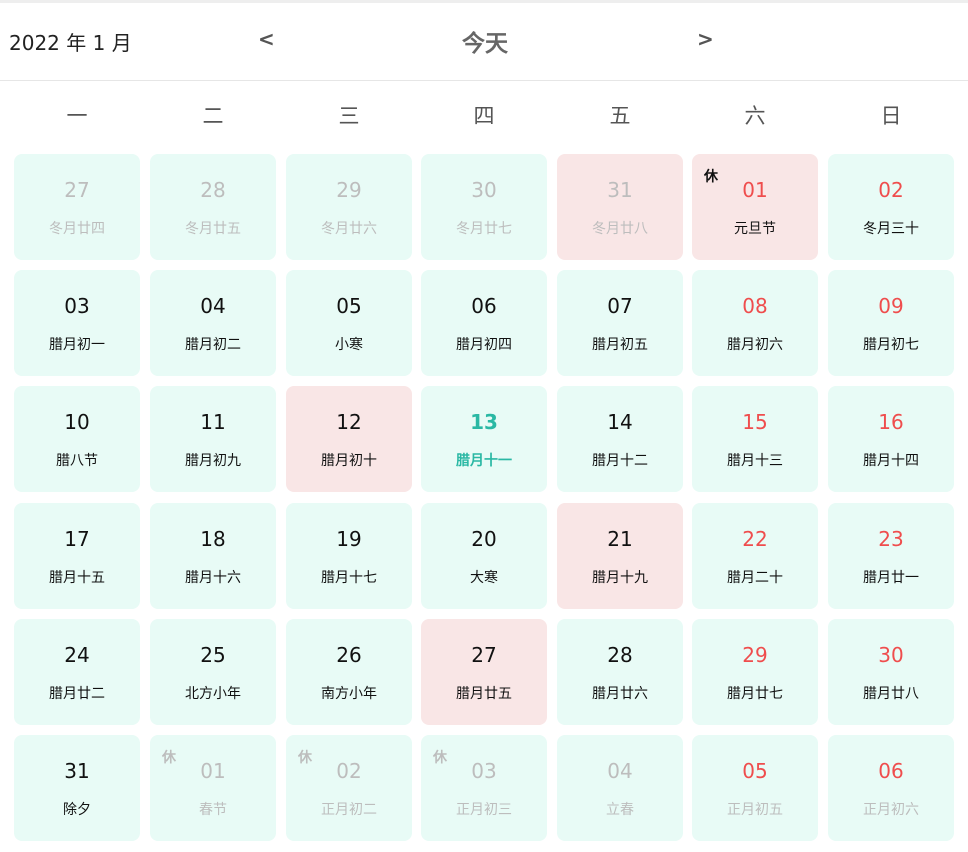 The image size is (968, 852). Describe the element at coordinates (349, 439) in the screenshot. I see `day-cell: 12 腊月初十` at that location.